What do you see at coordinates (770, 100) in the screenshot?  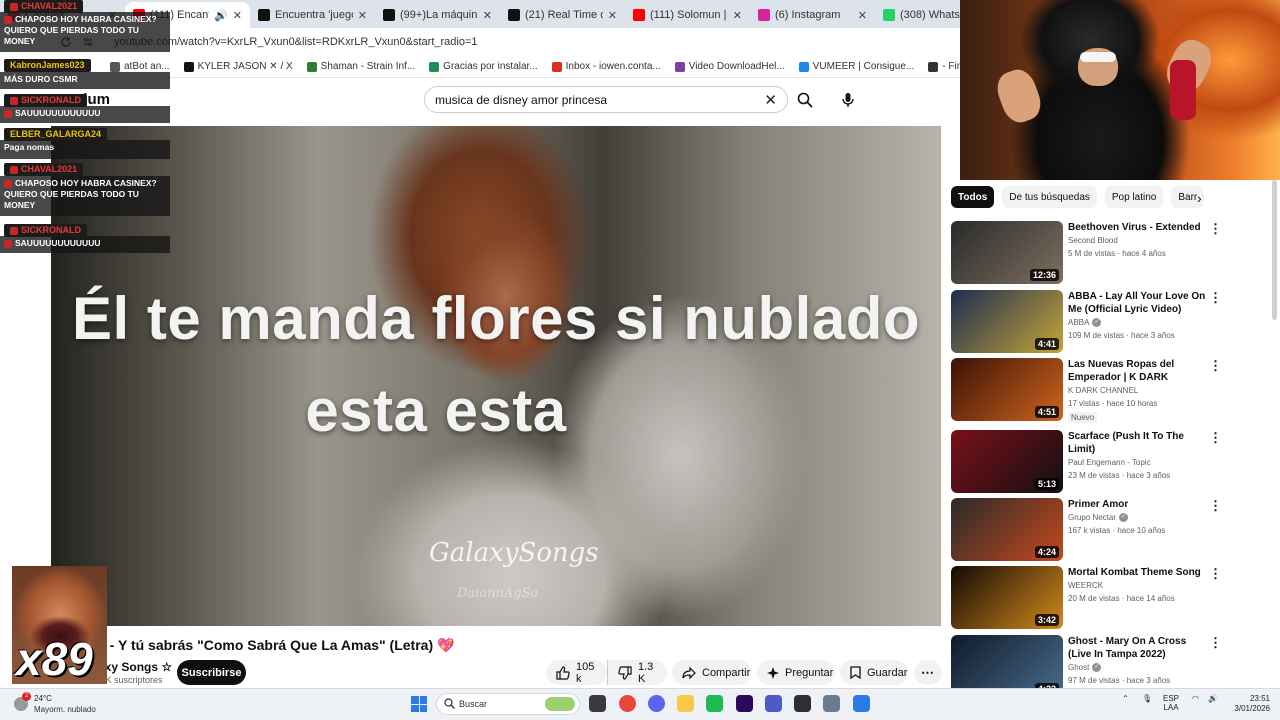 I see `clear-search-icon: ✕` at bounding box center [770, 100].